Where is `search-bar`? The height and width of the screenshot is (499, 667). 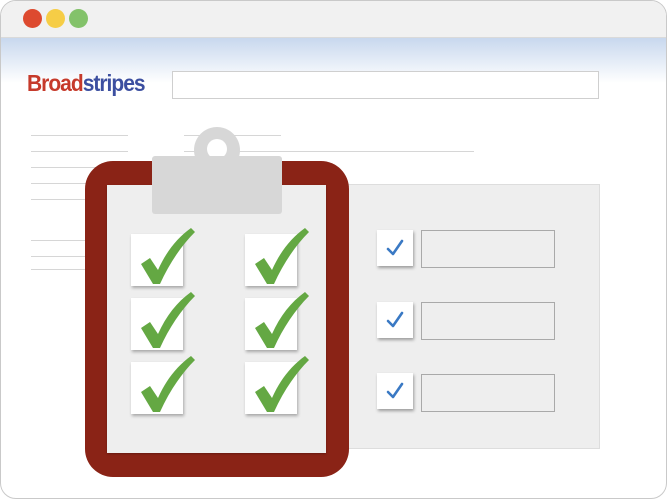 search-bar is located at coordinates (385, 85).